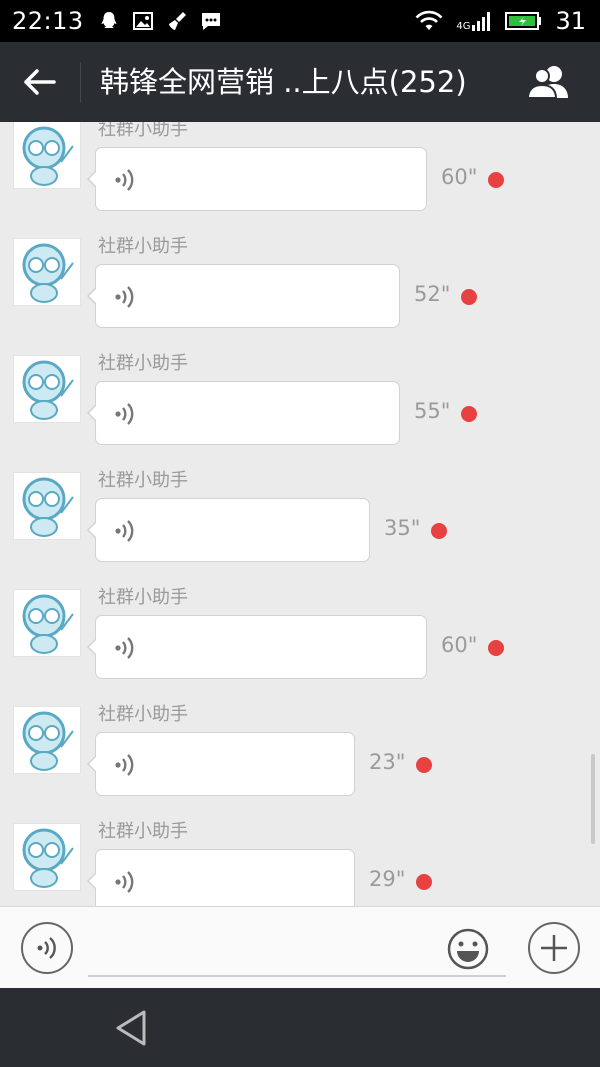  What do you see at coordinates (48, 21) in the screenshot?
I see `status-time: 22:13` at bounding box center [48, 21].